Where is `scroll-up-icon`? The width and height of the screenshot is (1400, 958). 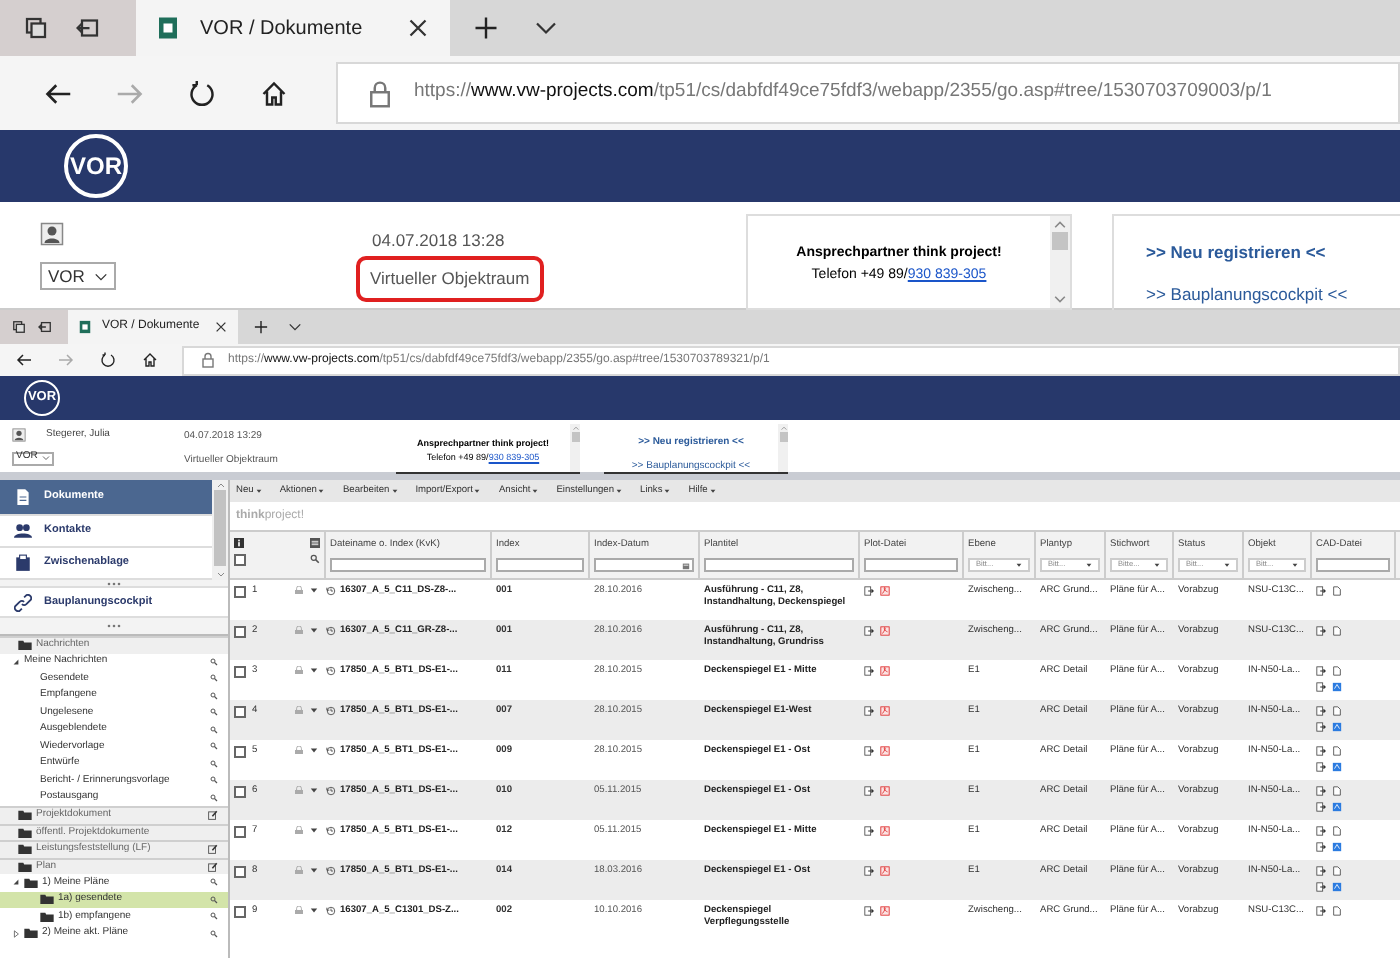 scroll-up-icon is located at coordinates (1060, 224).